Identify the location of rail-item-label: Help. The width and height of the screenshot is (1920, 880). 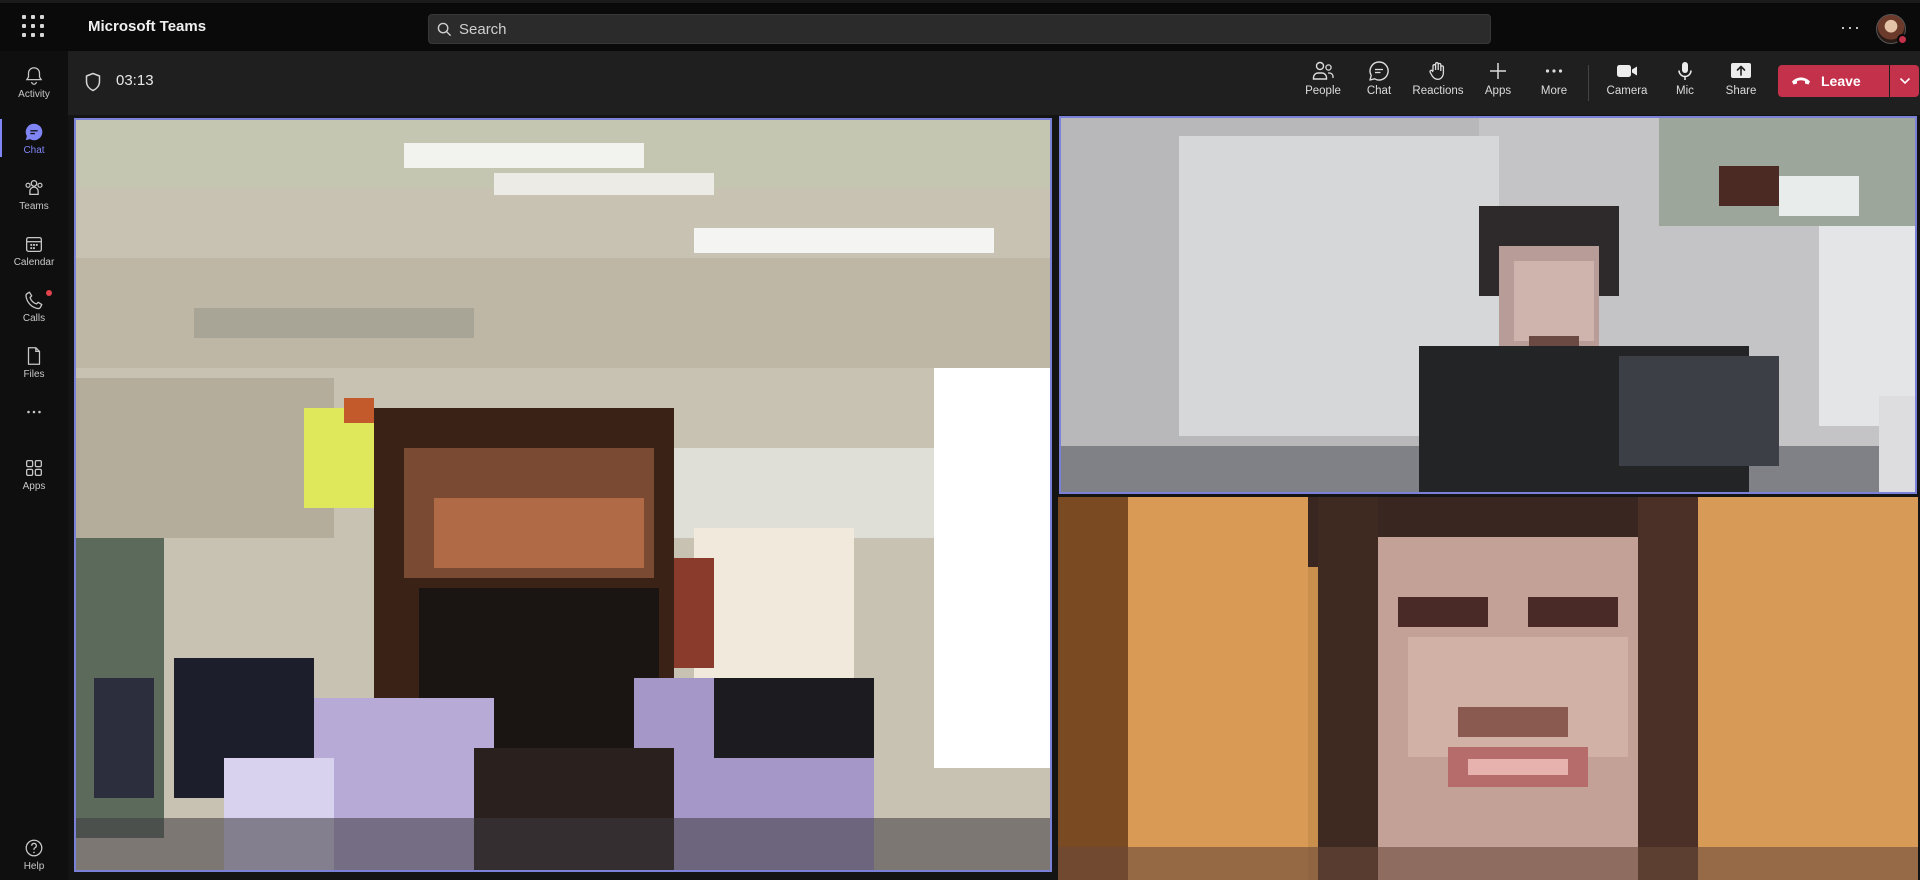
(34, 866).